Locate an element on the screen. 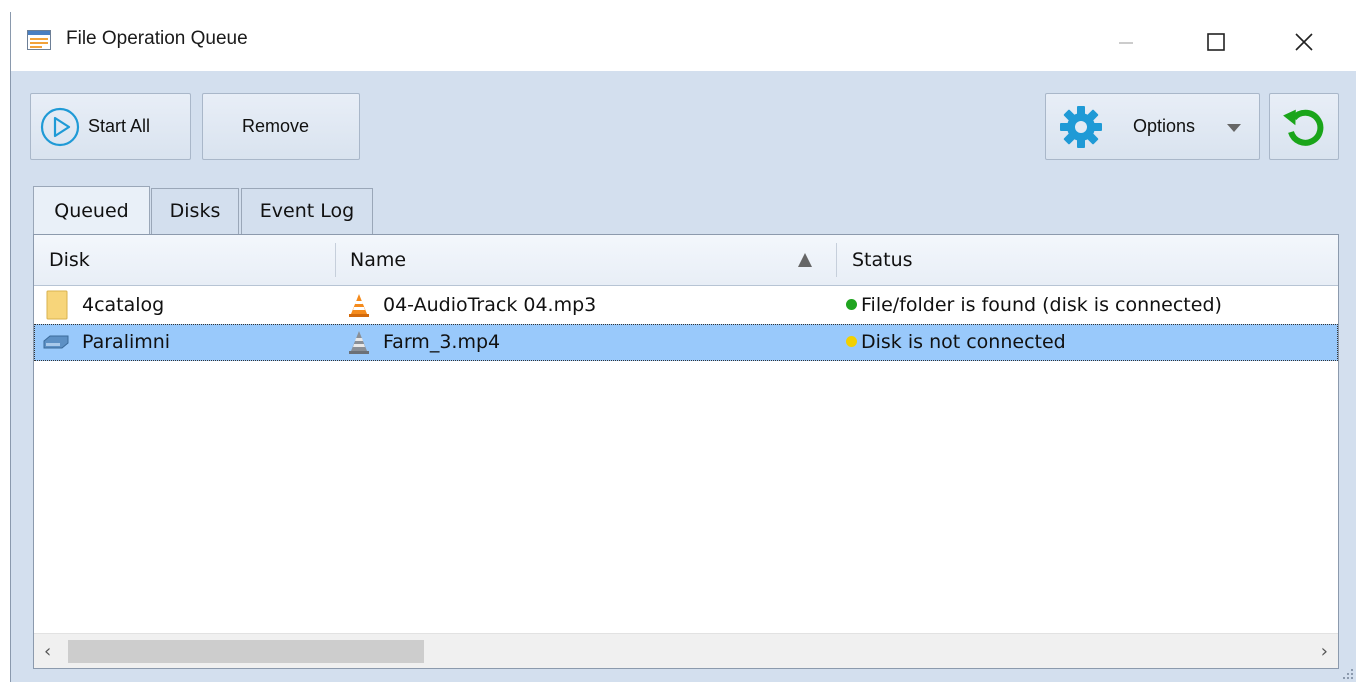  scrollbar-thumb is located at coordinates (246, 651).